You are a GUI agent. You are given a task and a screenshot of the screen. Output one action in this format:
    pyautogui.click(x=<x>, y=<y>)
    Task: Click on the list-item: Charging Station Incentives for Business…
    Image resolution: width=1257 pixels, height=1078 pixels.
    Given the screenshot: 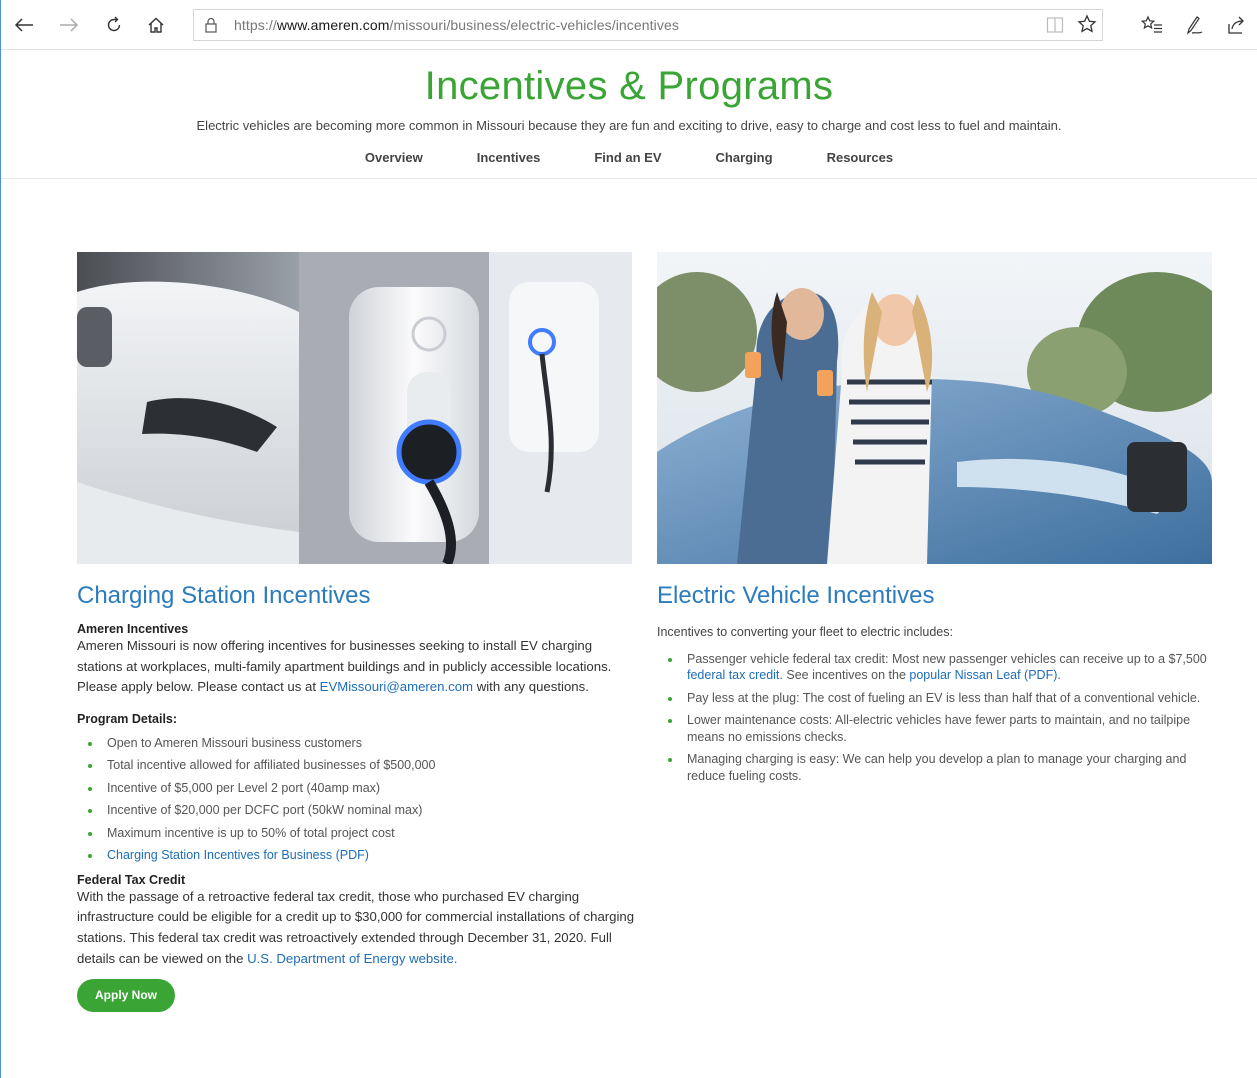 What is the action you would take?
    pyautogui.click(x=357, y=855)
    